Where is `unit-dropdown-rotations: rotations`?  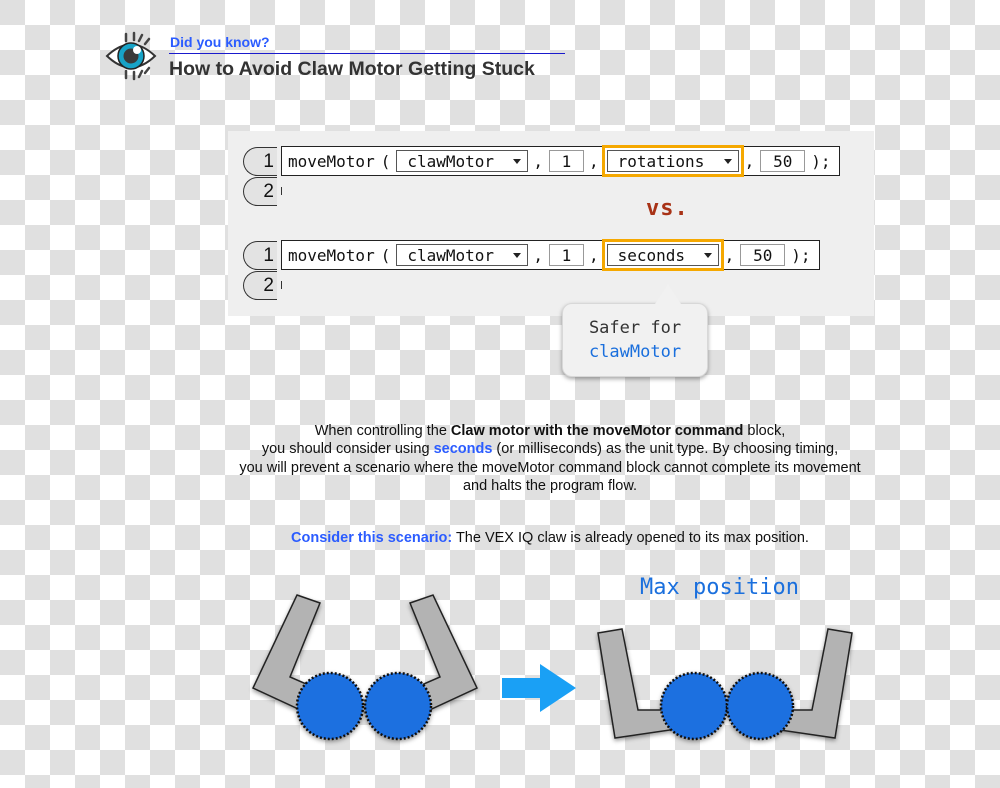
unit-dropdown-rotations: rotations is located at coordinates (672, 161).